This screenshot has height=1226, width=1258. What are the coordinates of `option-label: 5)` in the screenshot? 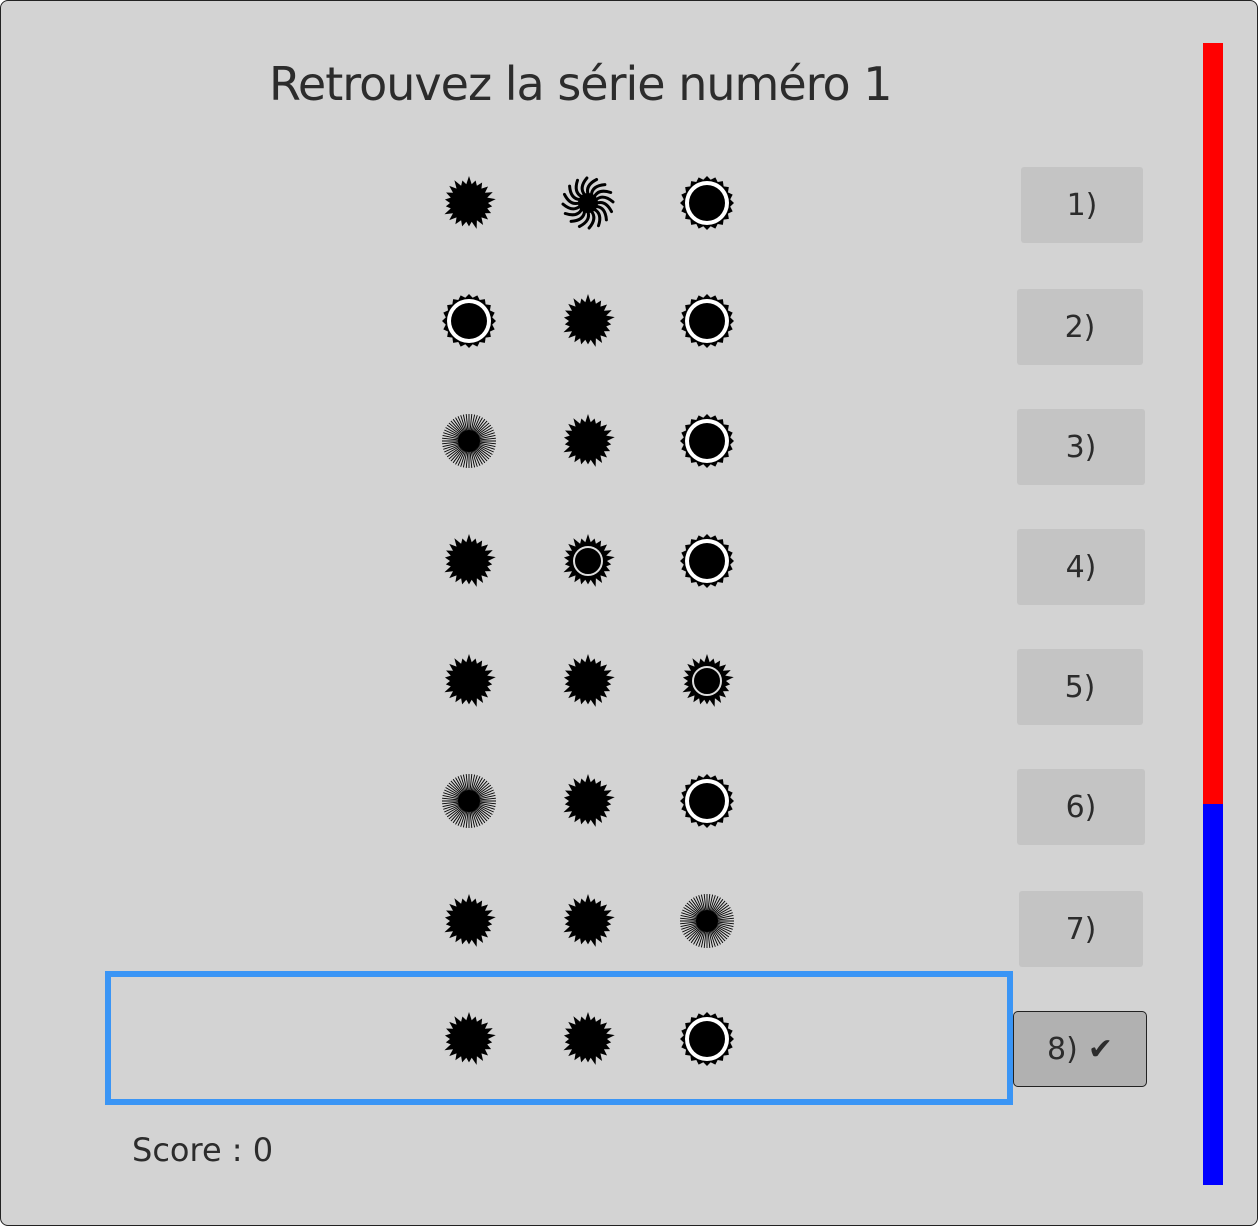 It's located at (1080, 687).